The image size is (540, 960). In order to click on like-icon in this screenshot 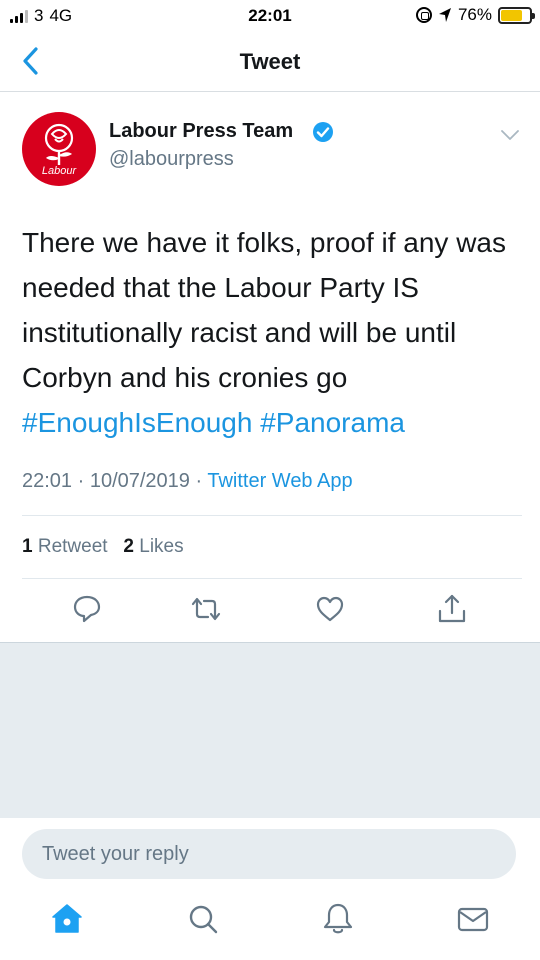, I will do `click(330, 609)`.